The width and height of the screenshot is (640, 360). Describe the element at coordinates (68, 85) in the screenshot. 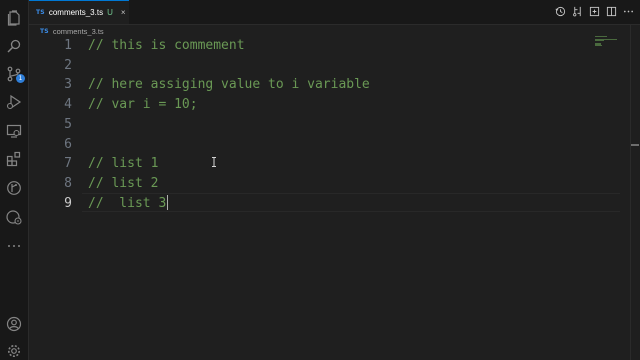

I see `line-number: 3` at that location.